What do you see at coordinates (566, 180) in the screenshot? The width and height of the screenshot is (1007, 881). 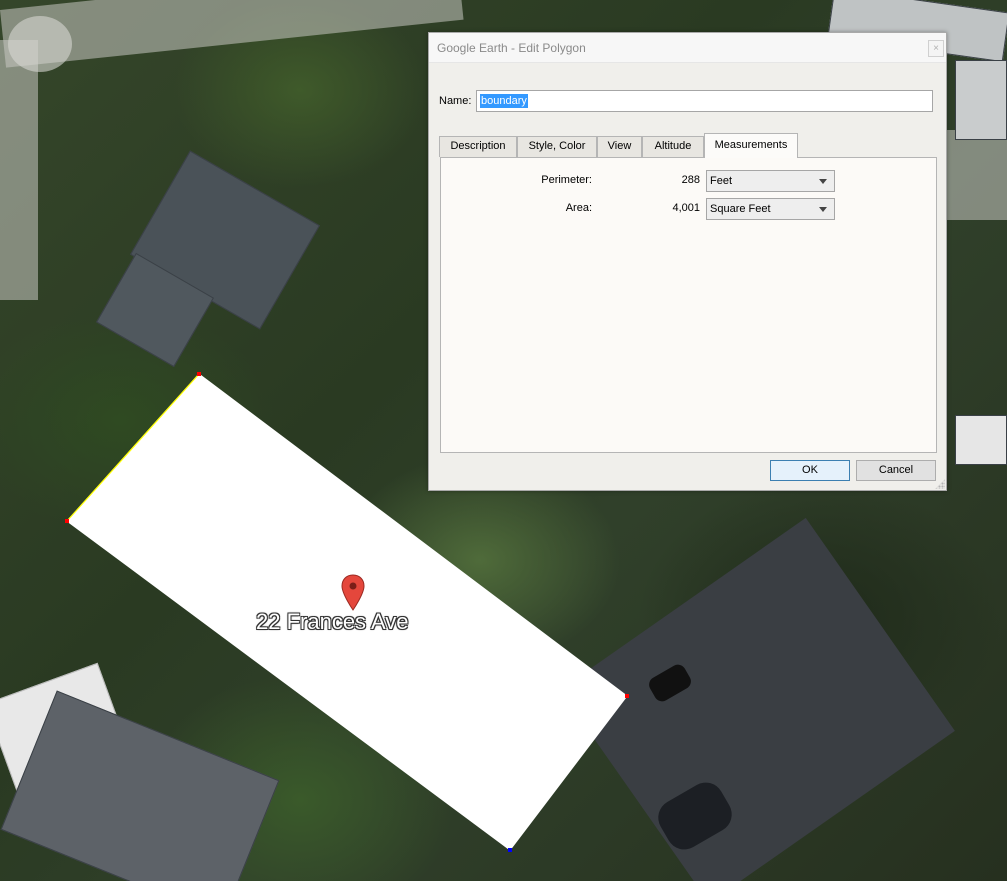 I see `perimeter-label: Perimeter:` at bounding box center [566, 180].